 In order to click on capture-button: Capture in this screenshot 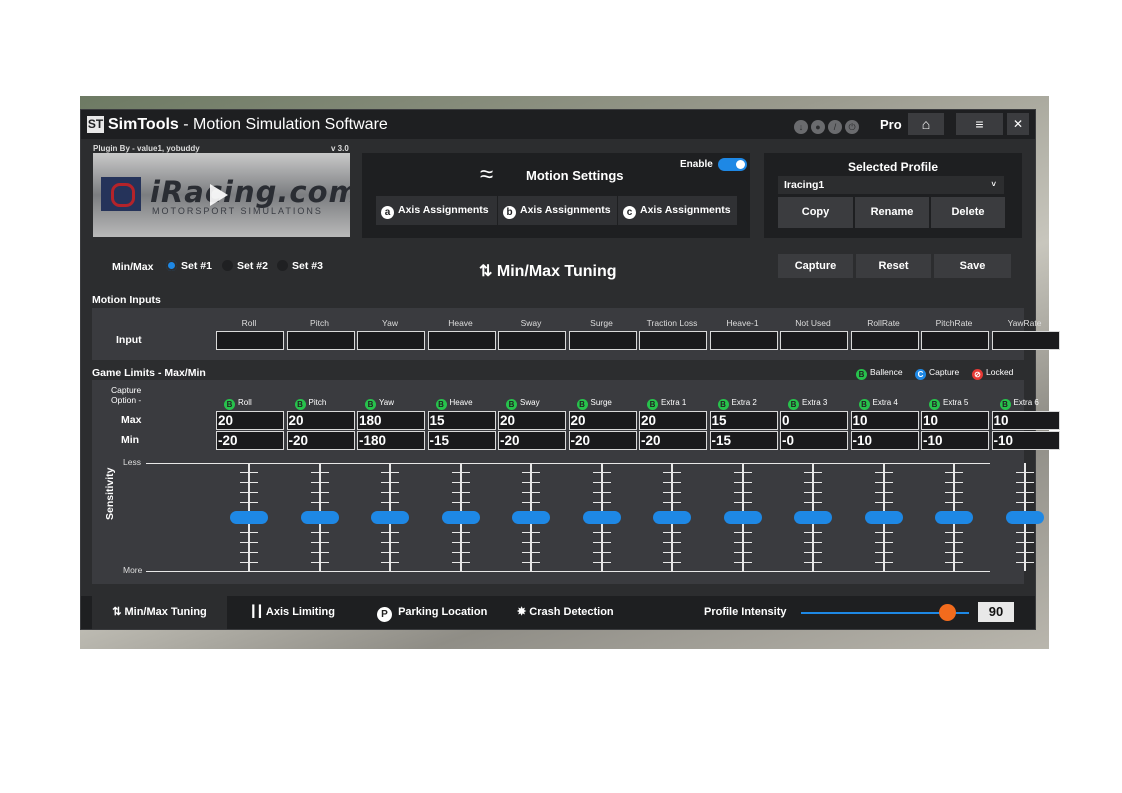, I will do `click(815, 266)`.